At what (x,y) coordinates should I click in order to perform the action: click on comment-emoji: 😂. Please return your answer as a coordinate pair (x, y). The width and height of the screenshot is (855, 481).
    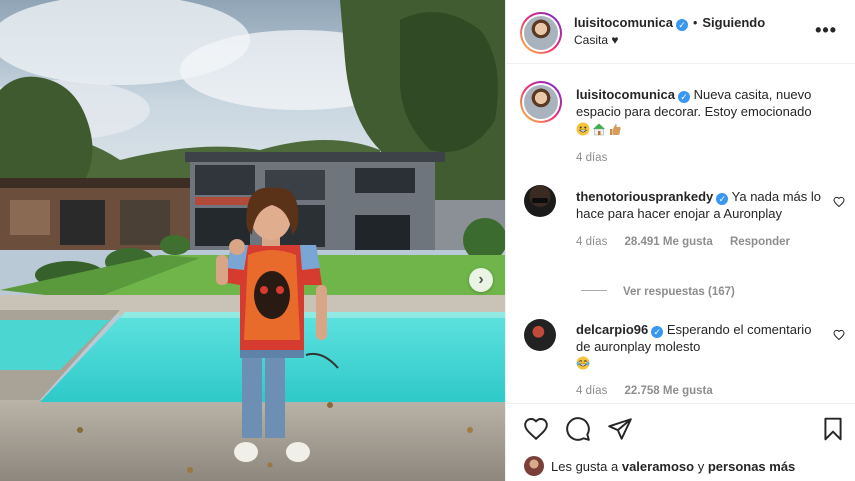
    Looking at the image, I should click on (700, 363).